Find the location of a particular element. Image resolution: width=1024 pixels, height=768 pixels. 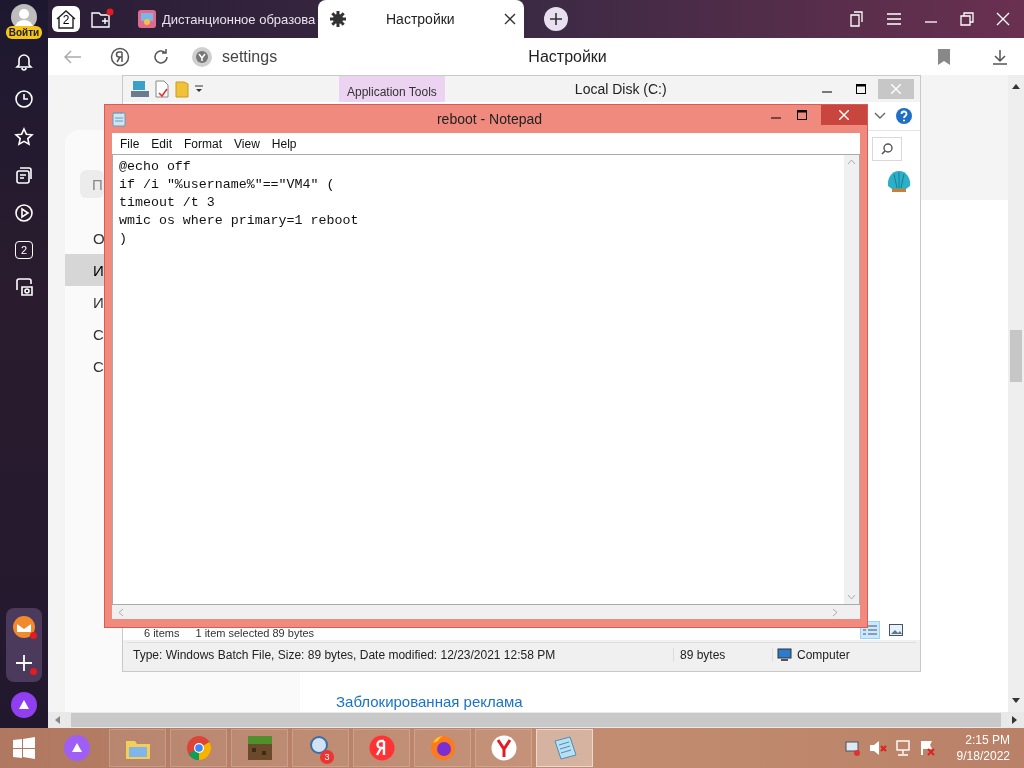

clock-icon is located at coordinates (24, 99).